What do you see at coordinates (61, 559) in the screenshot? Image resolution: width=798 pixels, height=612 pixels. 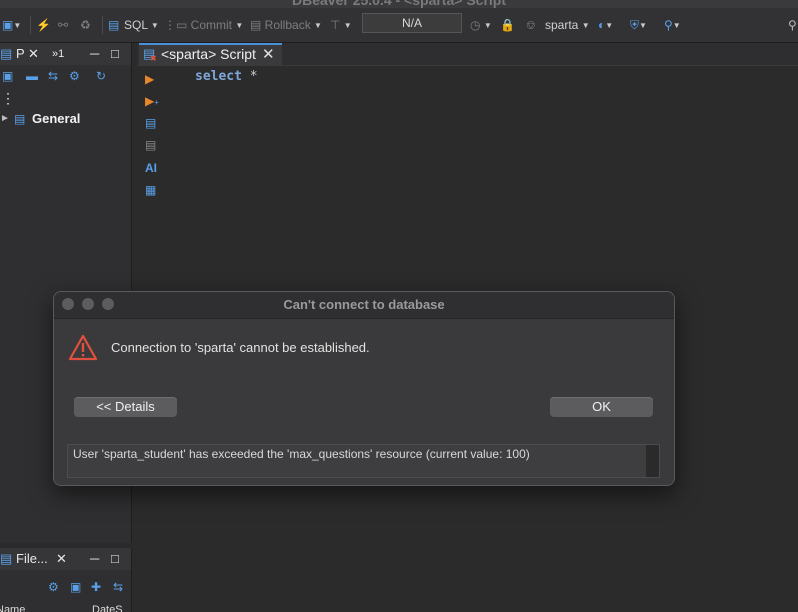 I see `tab-files-close-icon: ✕` at bounding box center [61, 559].